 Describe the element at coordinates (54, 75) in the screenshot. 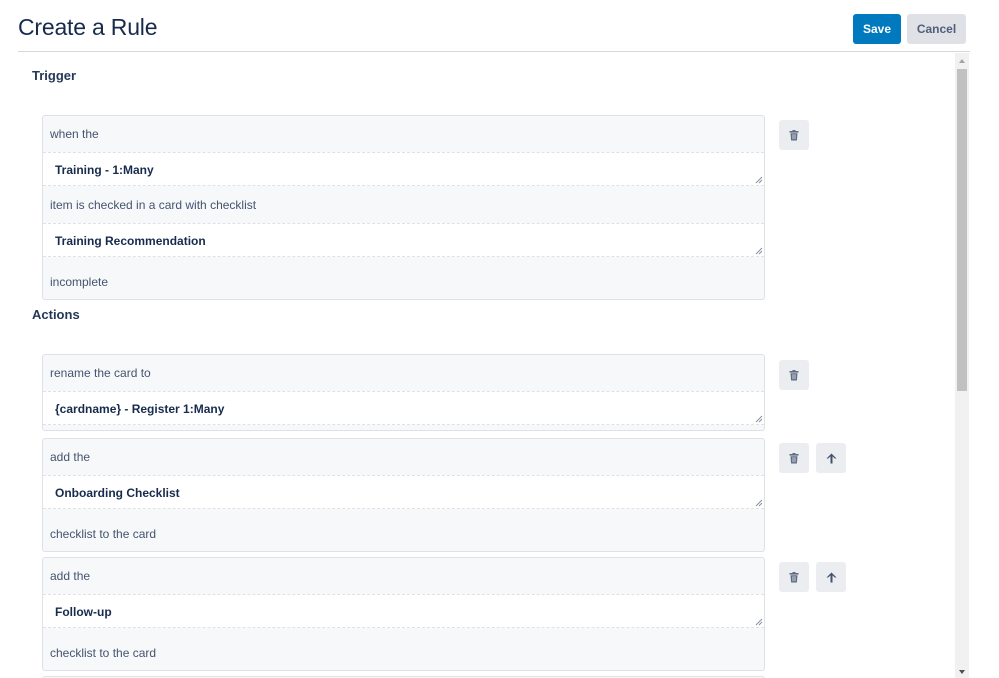

I see `trigger-section-title: Trigger` at that location.